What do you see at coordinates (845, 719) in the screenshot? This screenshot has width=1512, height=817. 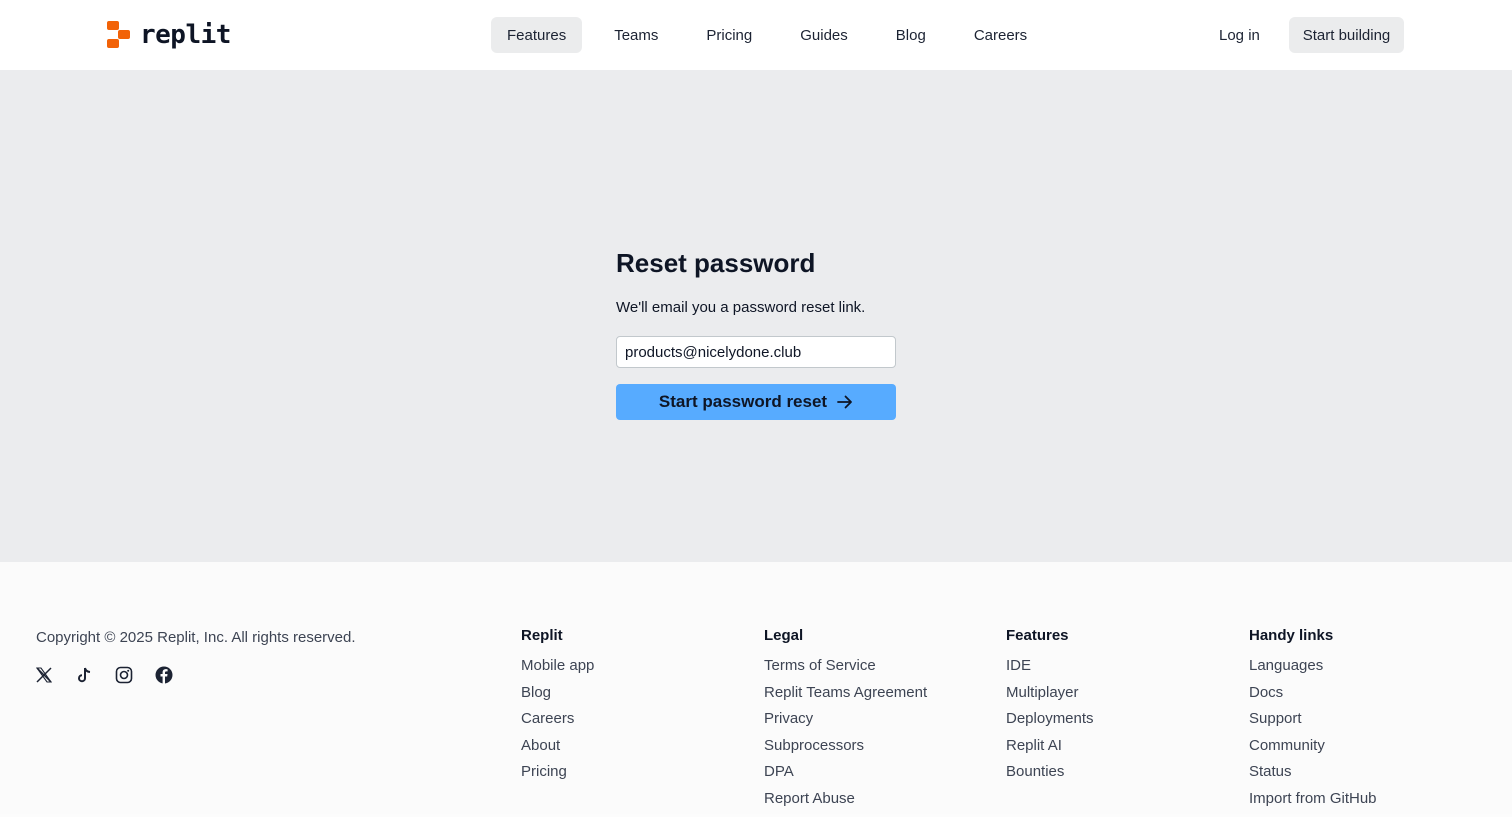 I see `footer-link-privacy: Privacy` at bounding box center [845, 719].